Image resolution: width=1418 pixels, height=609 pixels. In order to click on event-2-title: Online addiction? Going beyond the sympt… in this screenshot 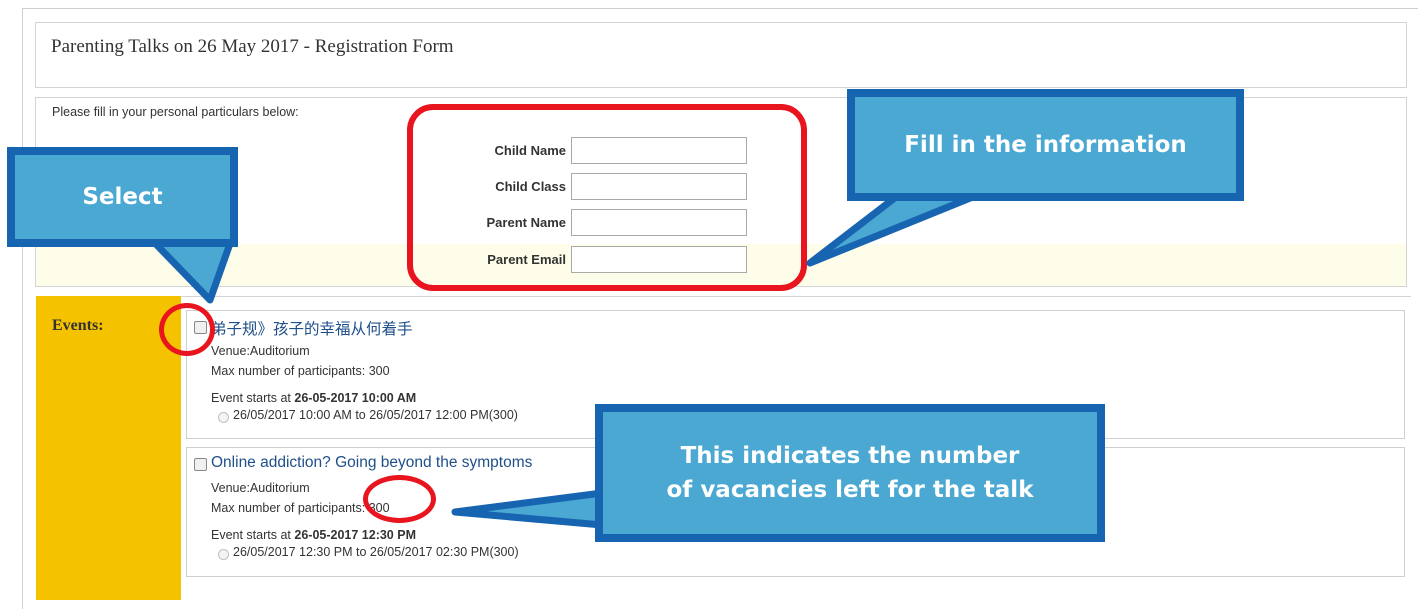, I will do `click(372, 462)`.